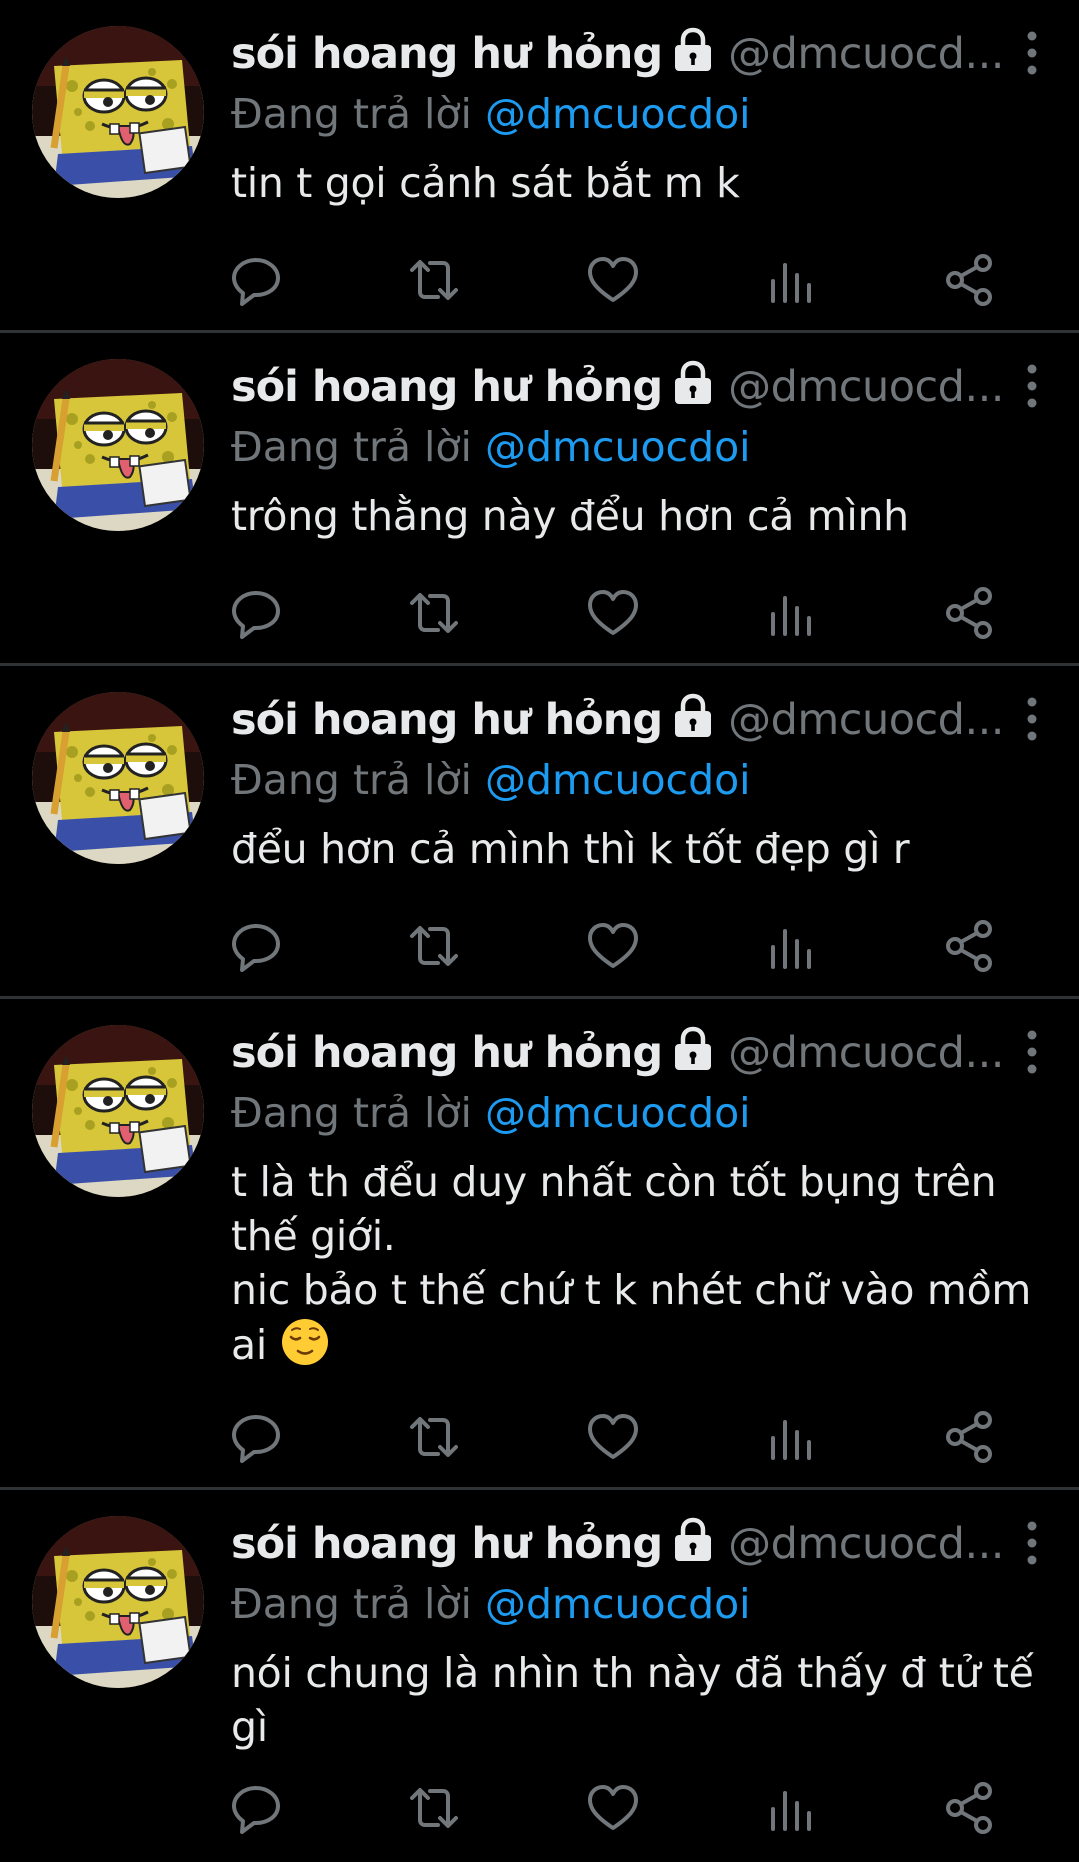 The image size is (1079, 1862). What do you see at coordinates (305, 1342) in the screenshot?
I see `relieved-face-emoji` at bounding box center [305, 1342].